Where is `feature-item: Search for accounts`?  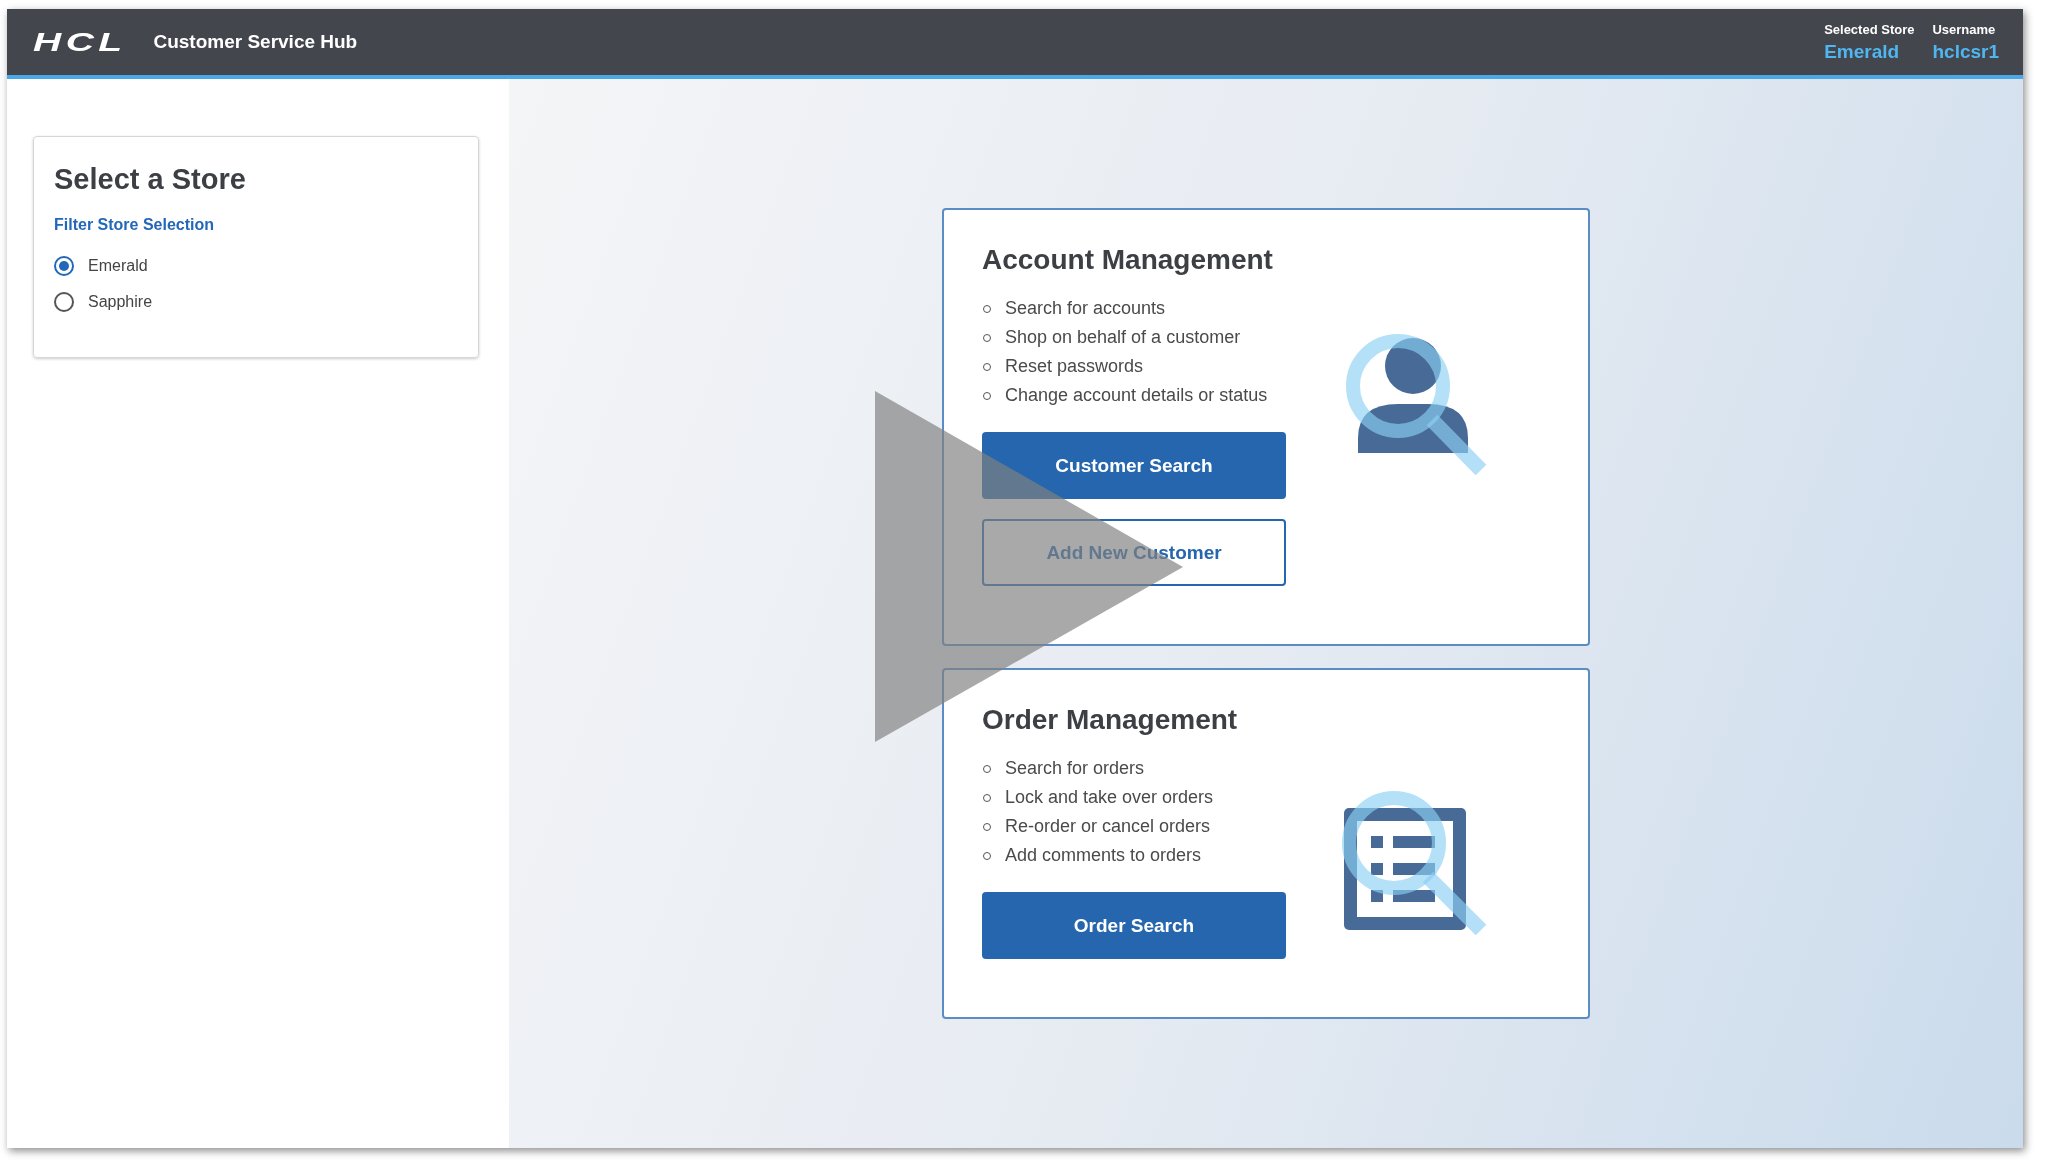
feature-item: Search for accounts is located at coordinates (1085, 308).